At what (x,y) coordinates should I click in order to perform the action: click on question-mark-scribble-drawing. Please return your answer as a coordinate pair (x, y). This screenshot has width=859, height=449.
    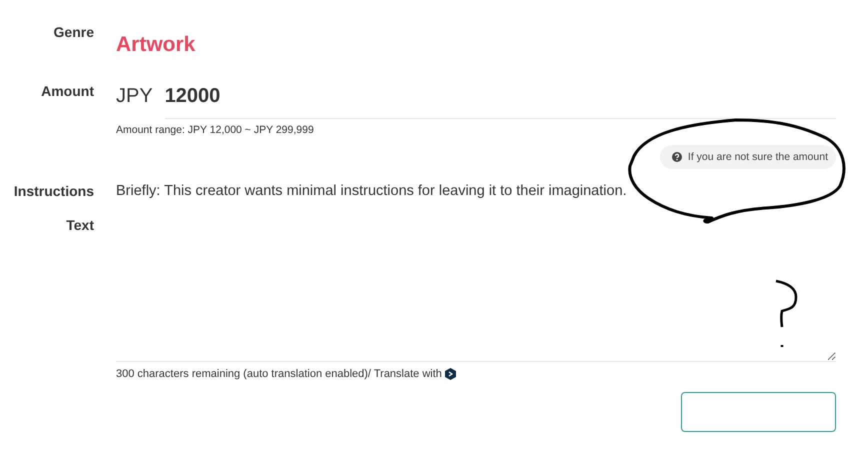
    Looking at the image, I should click on (787, 313).